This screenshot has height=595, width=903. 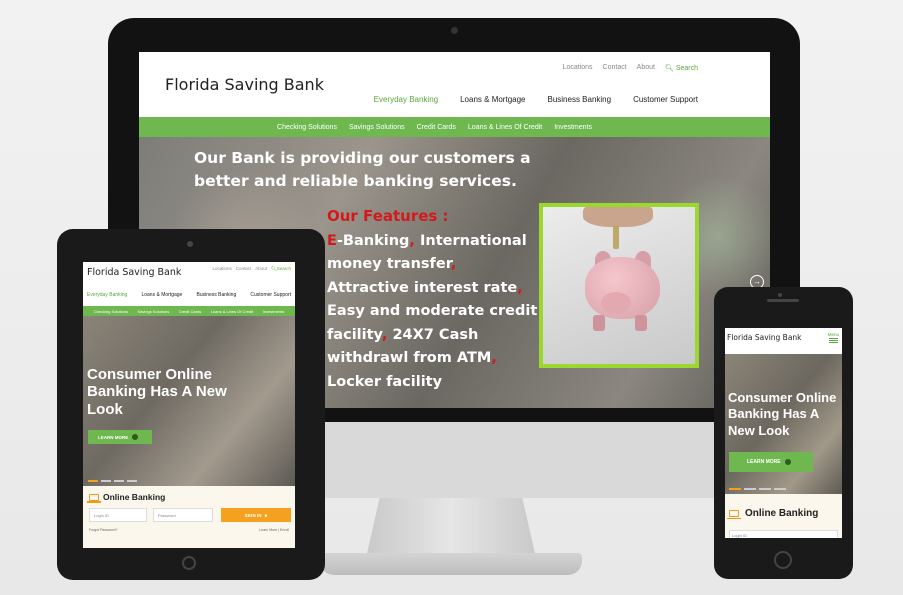 What do you see at coordinates (422, 287) in the screenshot?
I see `feature-item: Attractive interest rate` at bounding box center [422, 287].